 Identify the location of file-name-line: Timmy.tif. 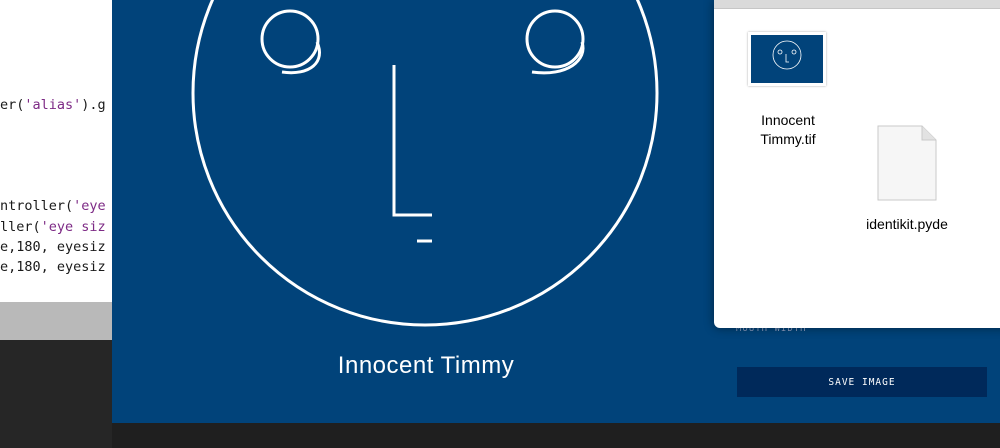
(788, 139).